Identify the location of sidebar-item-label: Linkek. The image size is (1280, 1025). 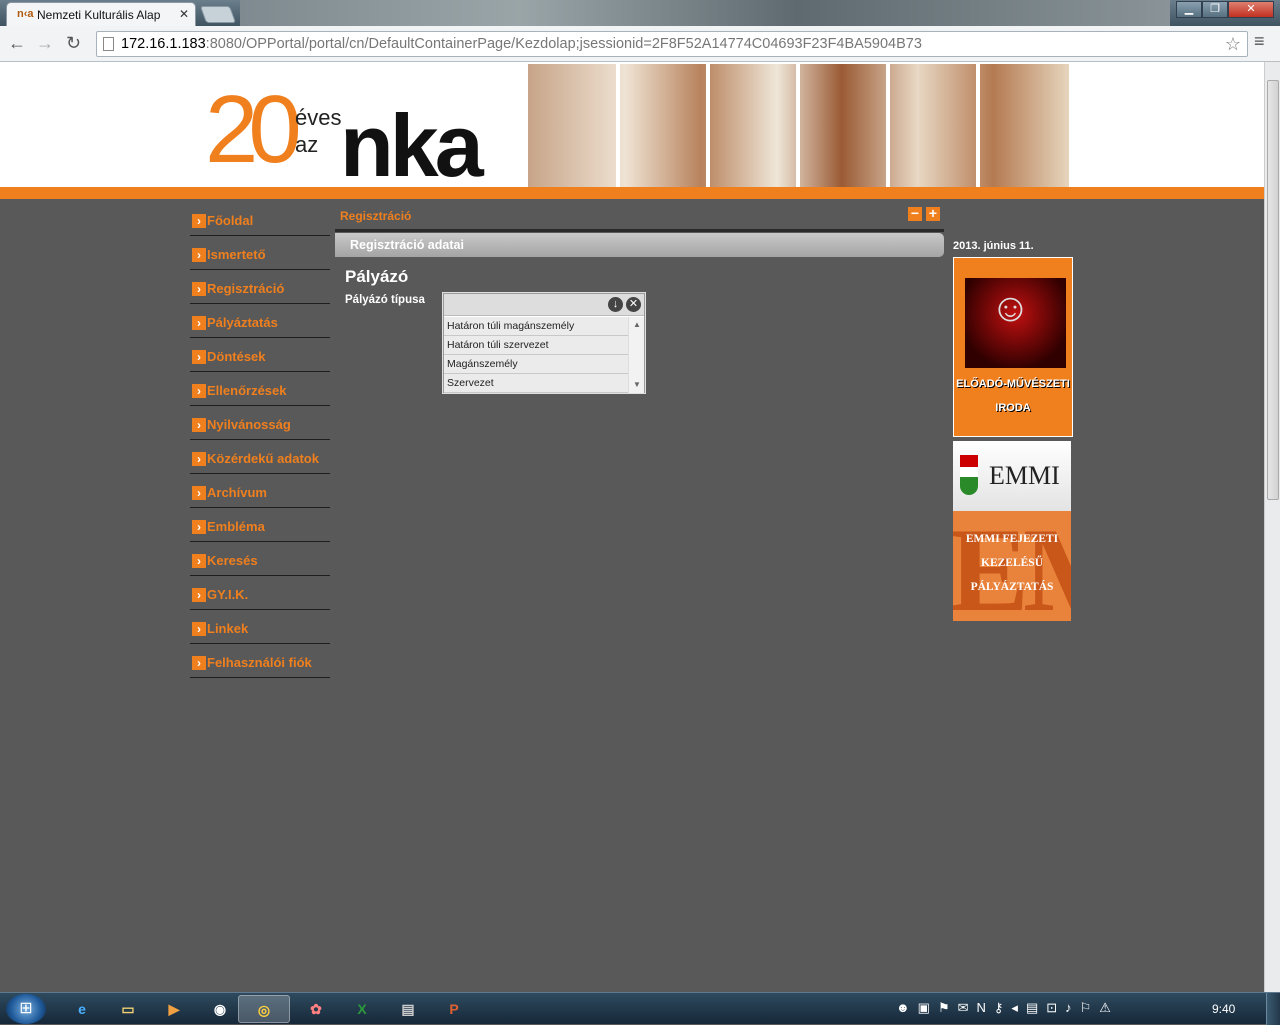
(228, 628).